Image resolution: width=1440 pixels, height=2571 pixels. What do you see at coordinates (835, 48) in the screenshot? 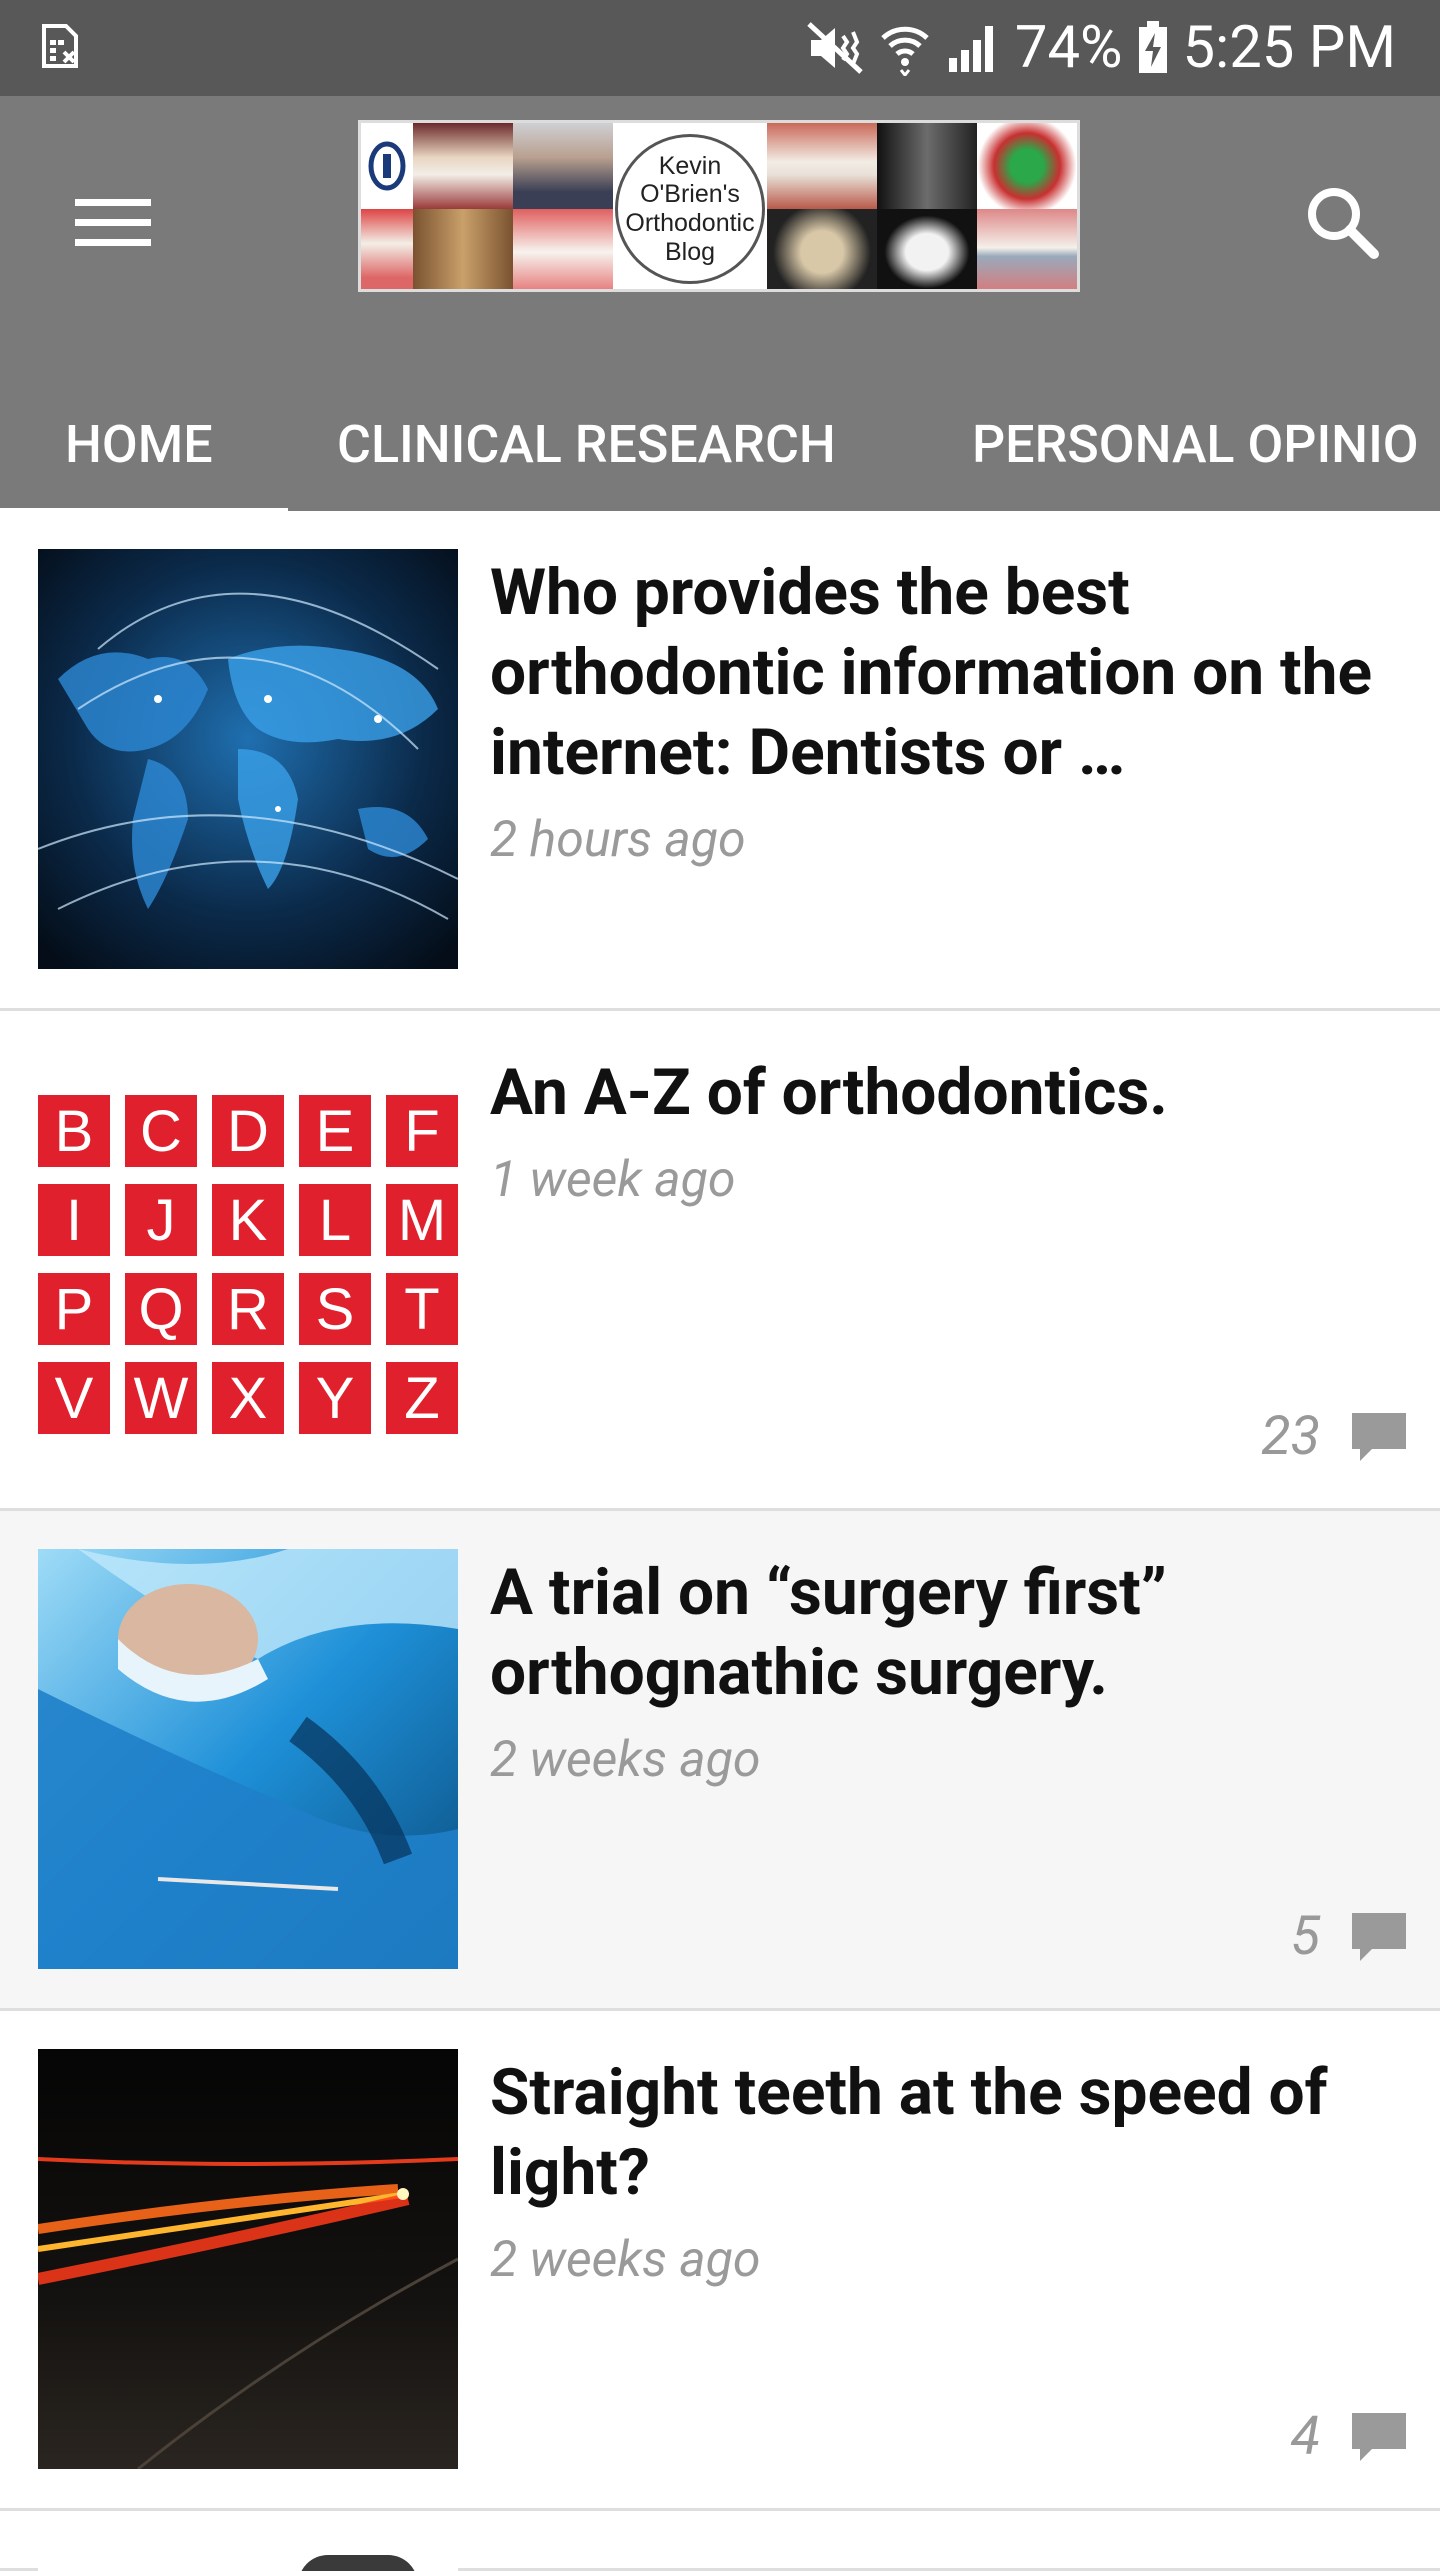
I see `mute-vibrate-icon` at bounding box center [835, 48].